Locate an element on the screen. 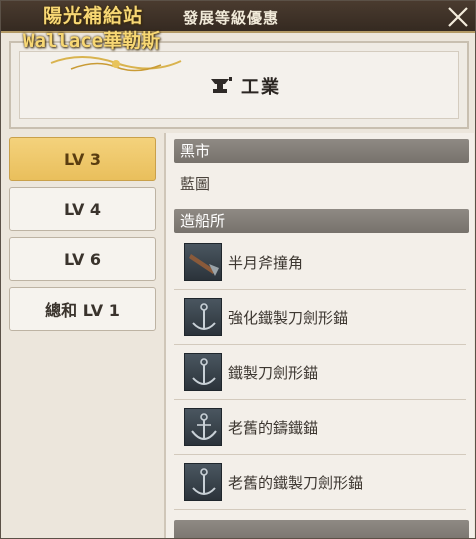  watermark-logo: 陽光補給站 Wallace華勒斯 is located at coordinates (101, 40).